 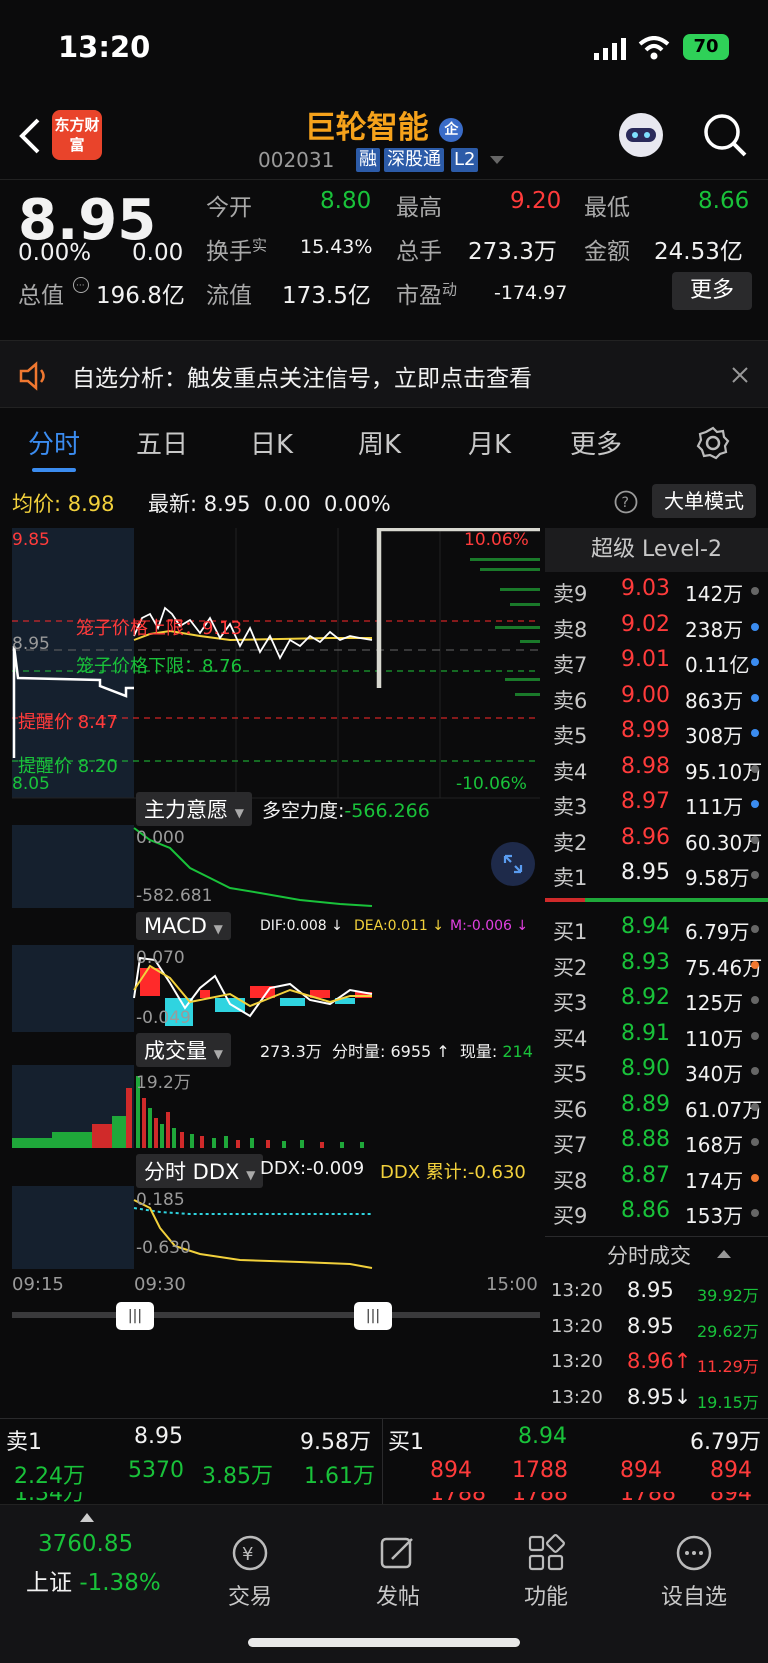 I want to click on large-order-mode-button: 大单模式, so click(x=704, y=501).